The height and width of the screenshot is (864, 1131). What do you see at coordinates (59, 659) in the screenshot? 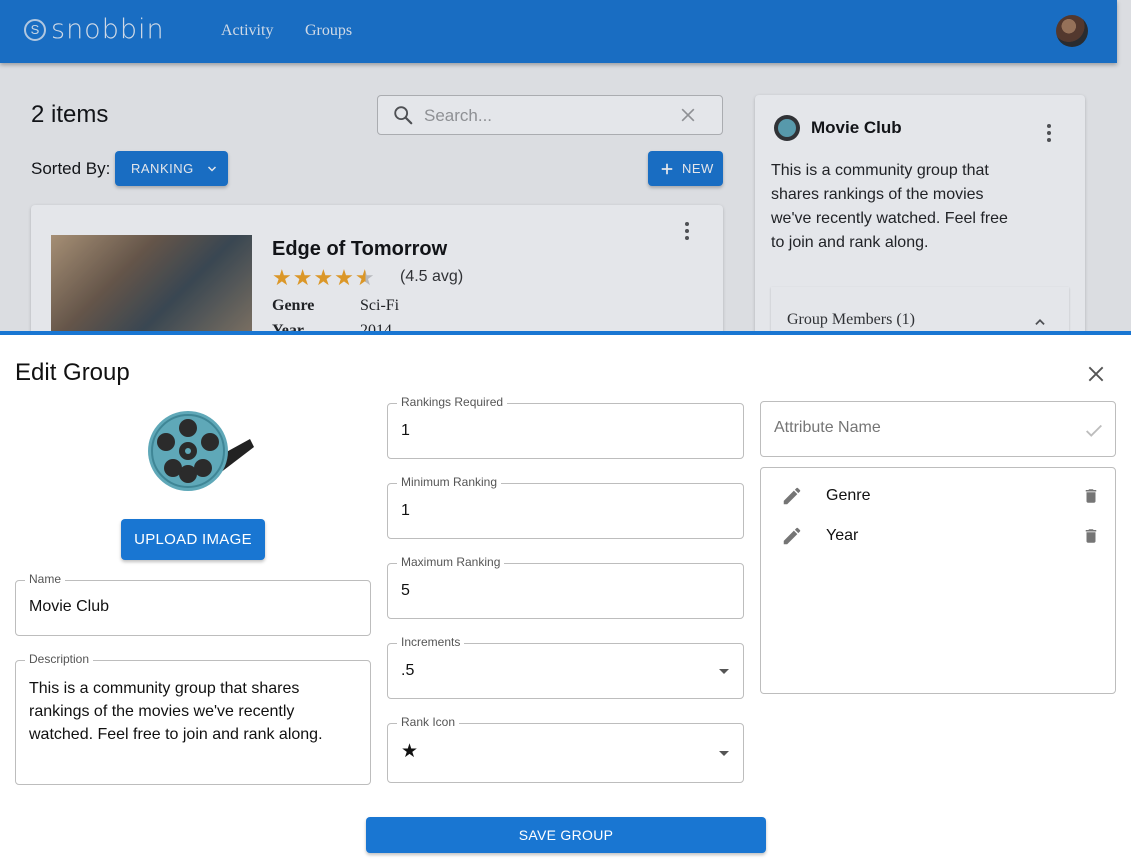
I see `description-label: Description` at bounding box center [59, 659].